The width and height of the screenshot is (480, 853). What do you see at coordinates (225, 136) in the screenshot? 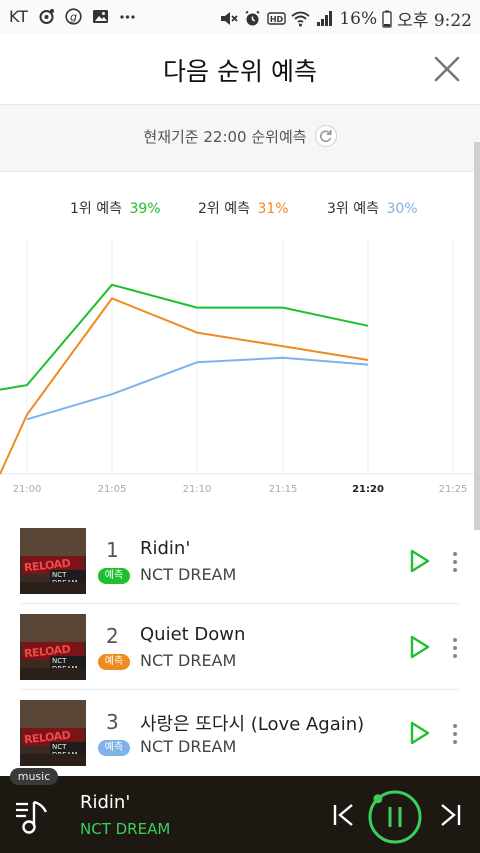
I see `basis-text: 현재기준 22:00 순위예측` at bounding box center [225, 136].